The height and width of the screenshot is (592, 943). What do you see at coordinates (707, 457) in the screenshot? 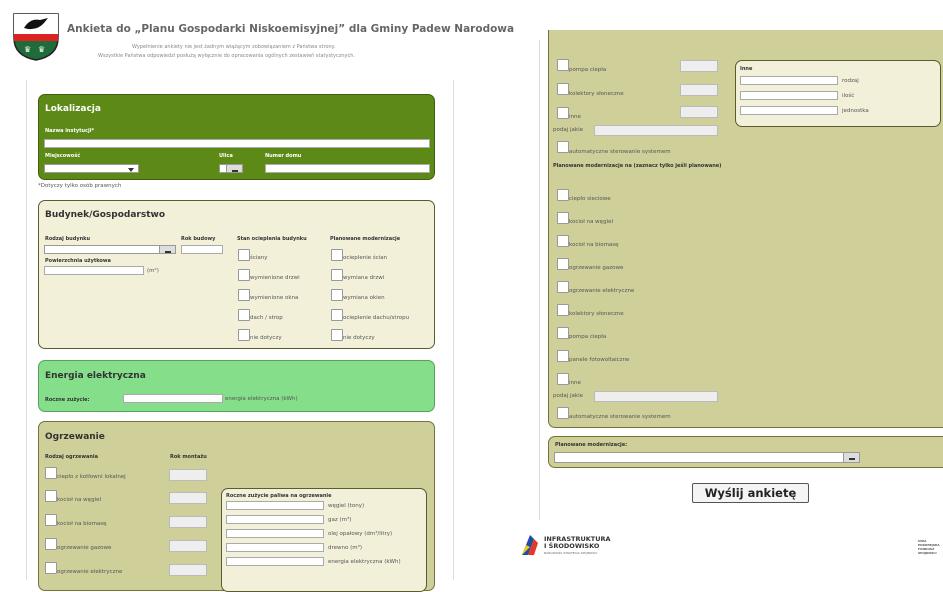
I see `planowane-modernizacje-select` at bounding box center [707, 457].